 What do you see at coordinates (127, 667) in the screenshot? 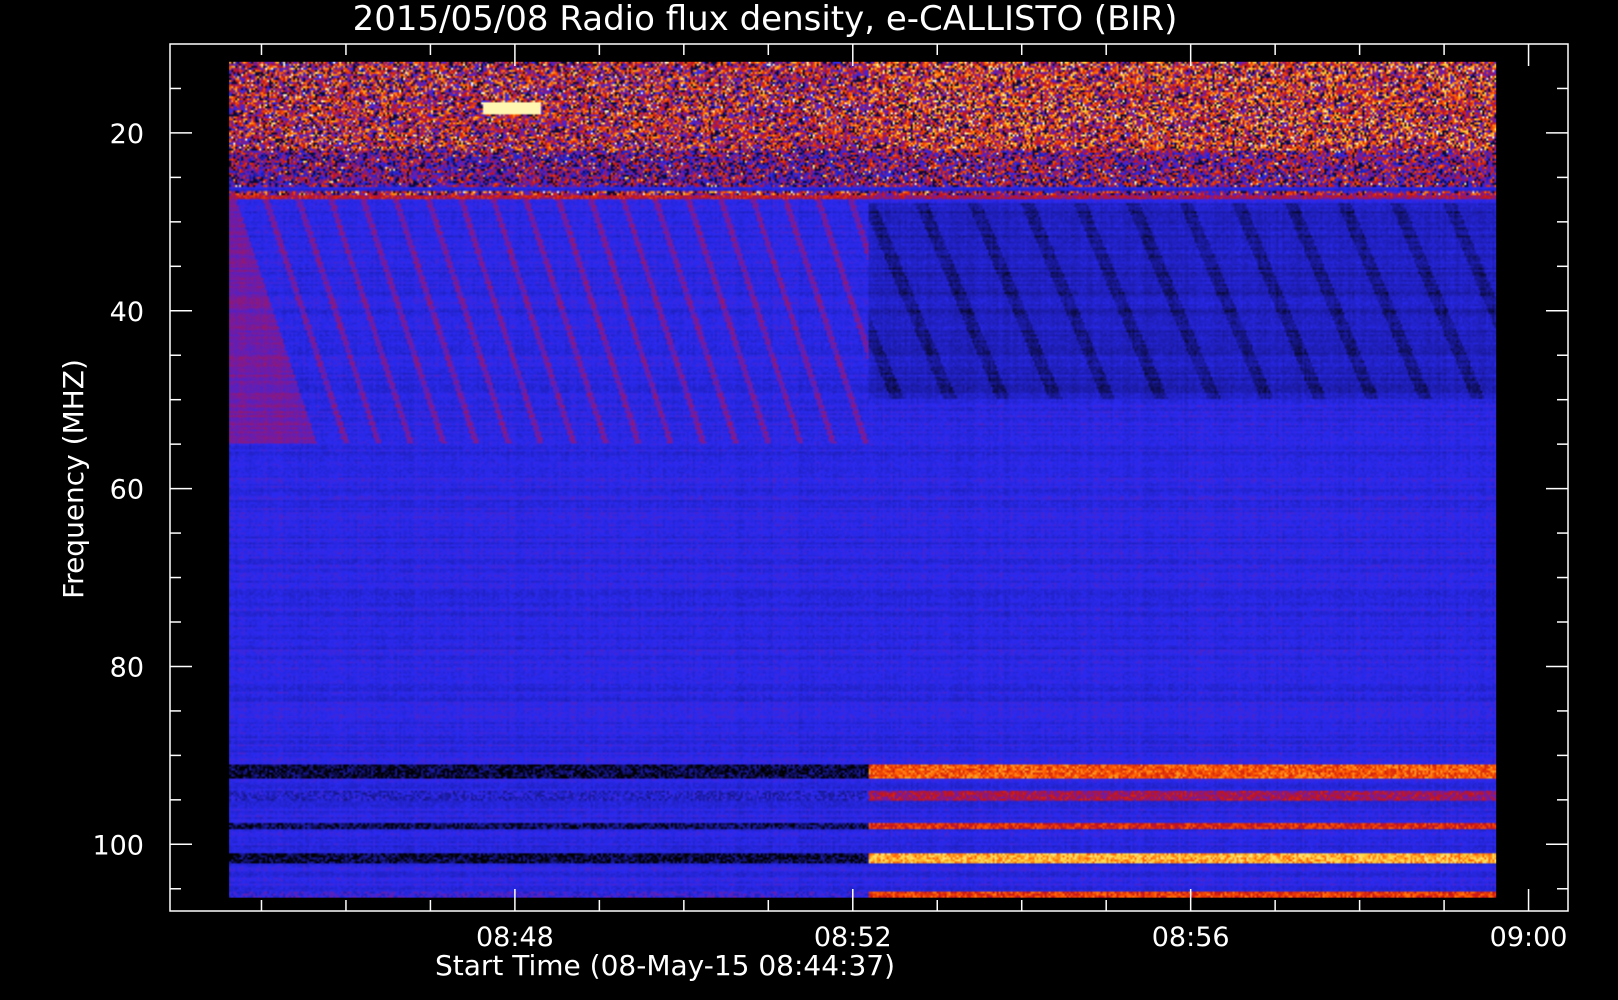
I see `y-tick-label: 80` at bounding box center [127, 667].